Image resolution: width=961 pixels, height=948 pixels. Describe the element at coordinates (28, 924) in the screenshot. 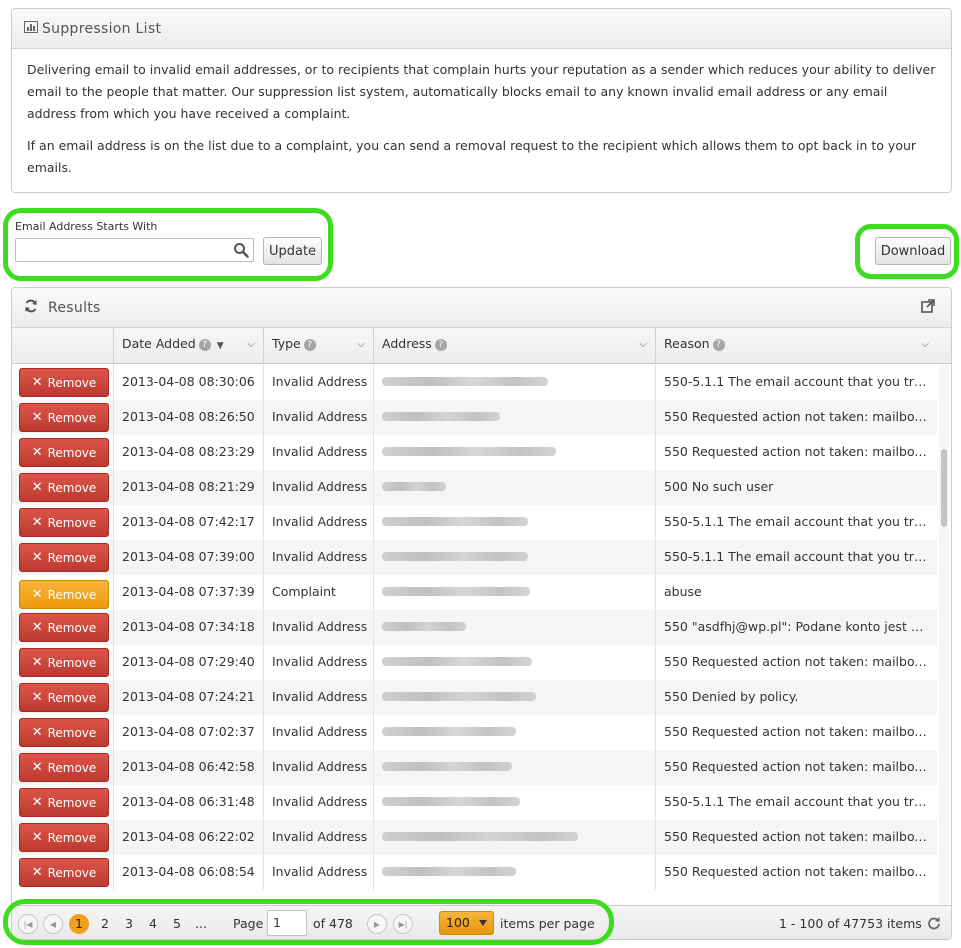

I see `first-page-icon: |◀` at that location.